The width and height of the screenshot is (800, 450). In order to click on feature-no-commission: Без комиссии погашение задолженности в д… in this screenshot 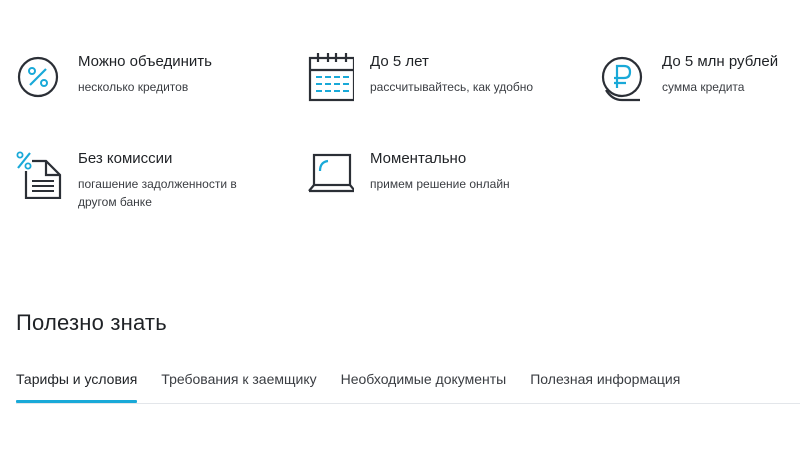, I will do `click(142, 180)`.